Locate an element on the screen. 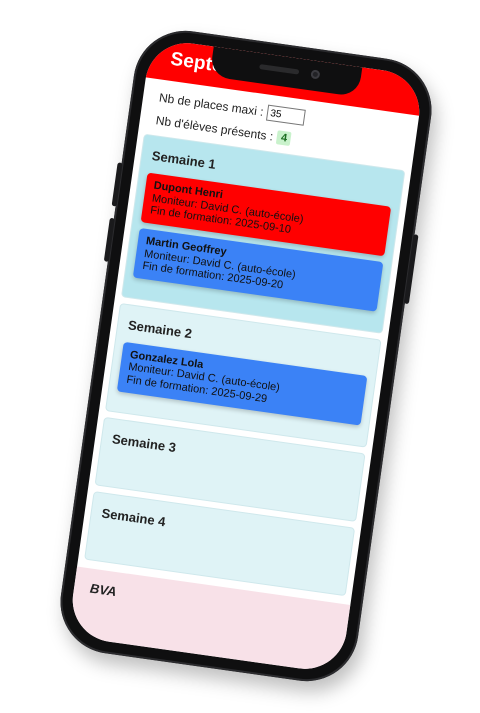 The width and height of the screenshot is (480, 713). bva-label: BVA is located at coordinates (103, 589).